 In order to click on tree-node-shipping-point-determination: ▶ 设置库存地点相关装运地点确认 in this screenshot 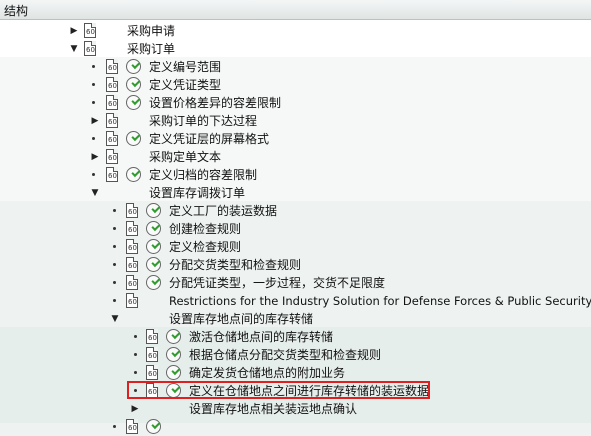, I will do `click(295, 409)`.